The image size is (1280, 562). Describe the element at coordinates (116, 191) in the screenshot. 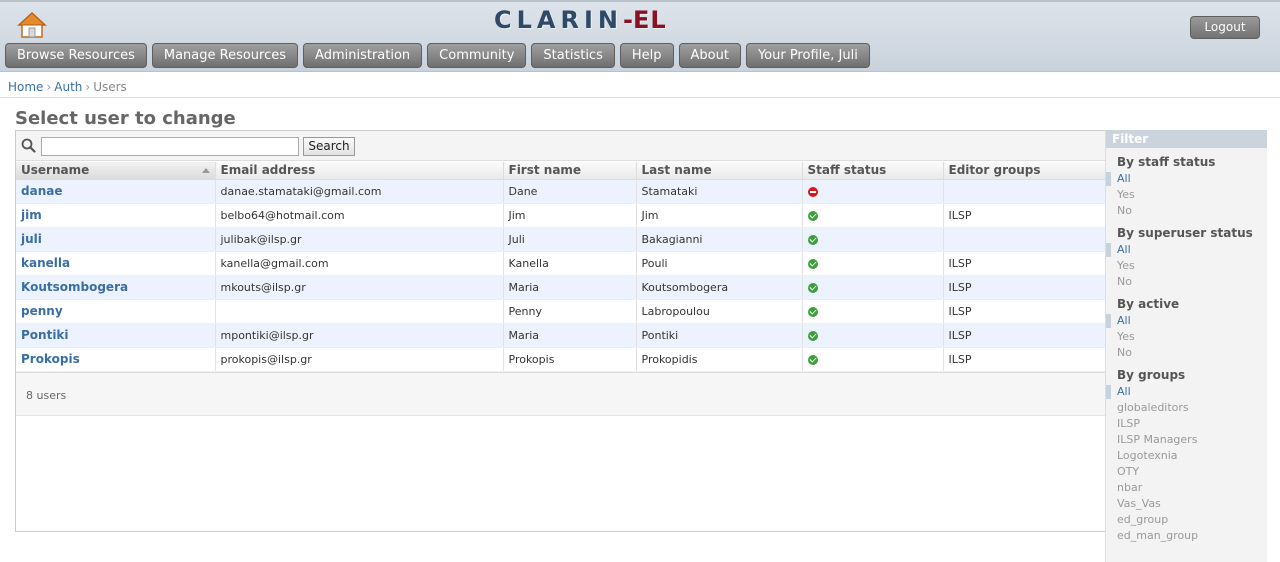

I see `cell-username: danae` at that location.